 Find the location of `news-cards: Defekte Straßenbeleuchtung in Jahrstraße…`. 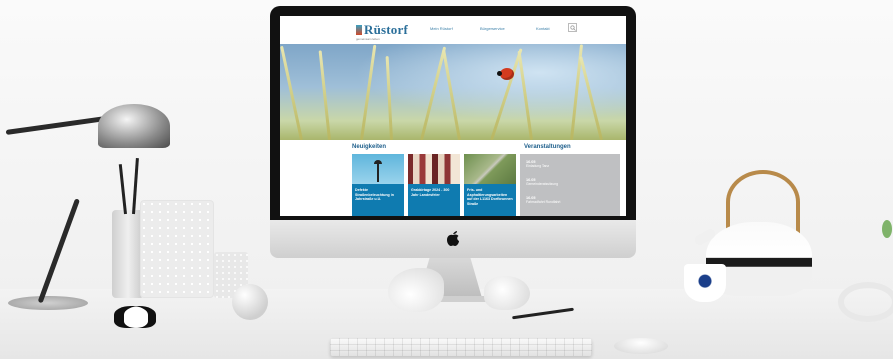

news-cards: Defekte Straßenbeleuchtung in Jahrstraße… is located at coordinates (434, 185).